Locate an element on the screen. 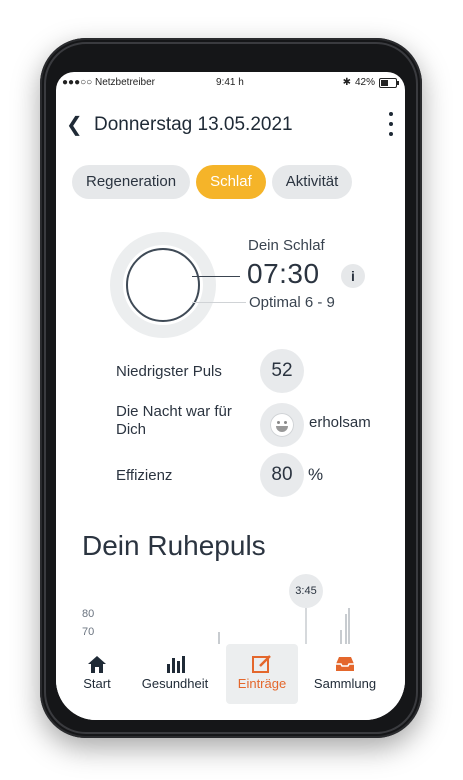 This screenshot has height=780, width=463. nav-start: Start is located at coordinates (97, 674).